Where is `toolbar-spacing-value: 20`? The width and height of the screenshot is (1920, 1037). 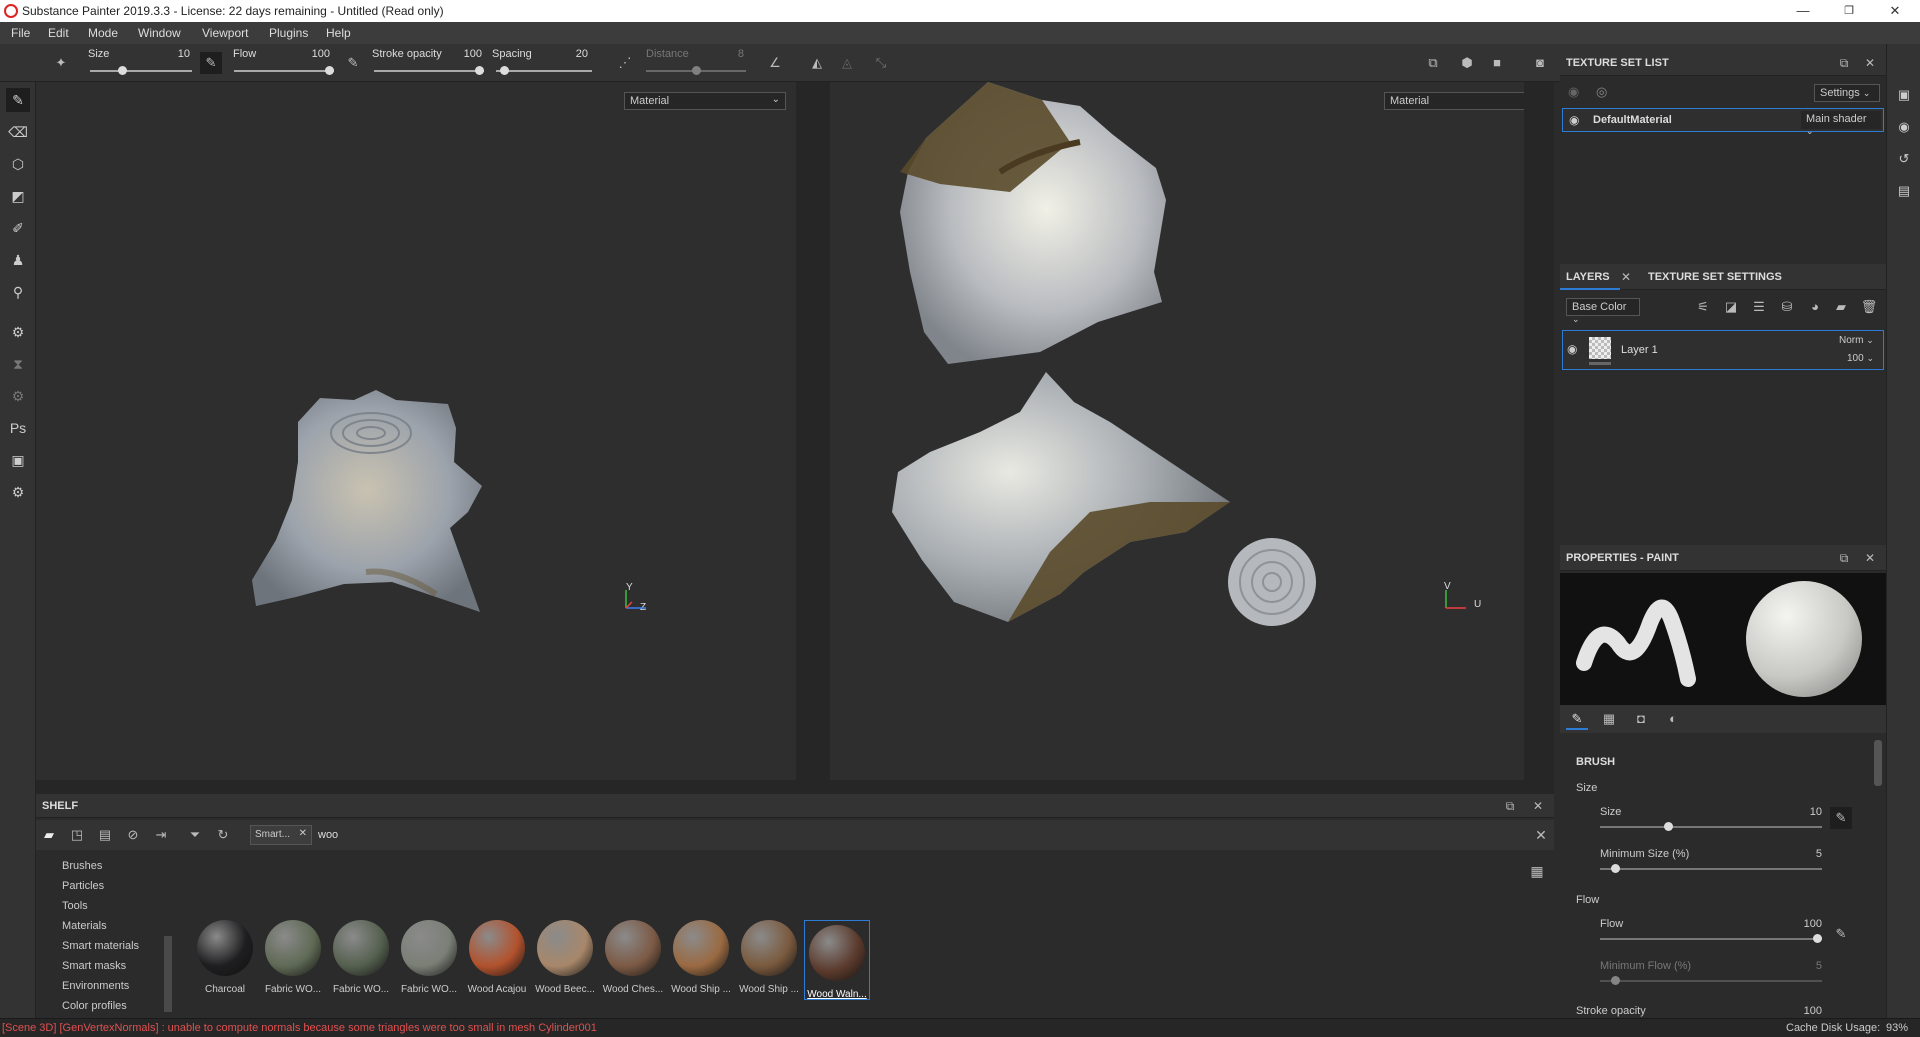
toolbar-spacing-value: 20 is located at coordinates (573, 54).